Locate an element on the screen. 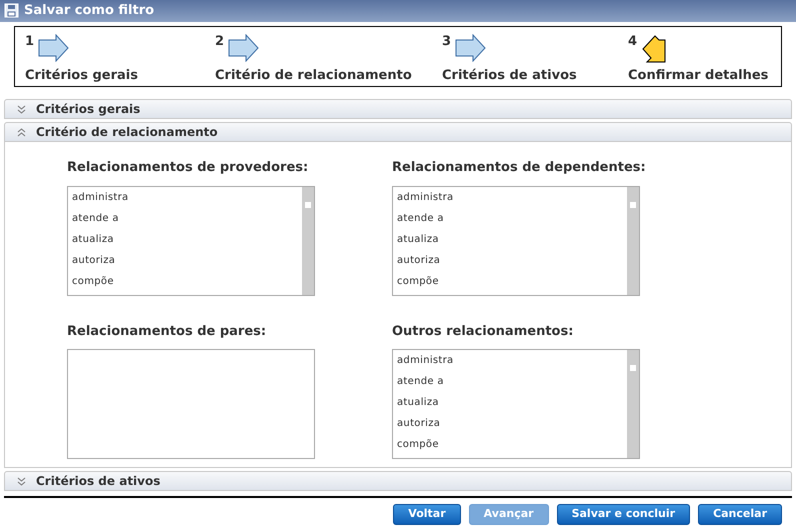 Image resolution: width=796 pixels, height=528 pixels. step-number: 2 is located at coordinates (219, 42).